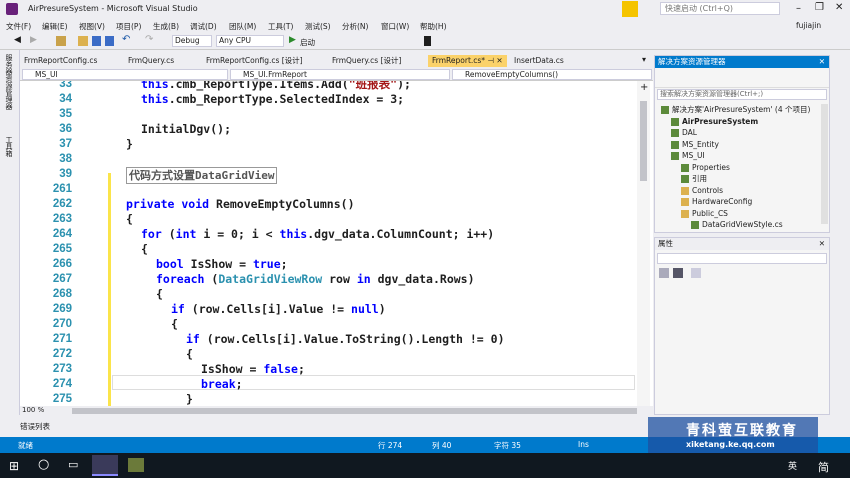 Image resolution: width=850 pixels, height=478 pixels. I want to click on back-icon: ◀, so click(17, 40).